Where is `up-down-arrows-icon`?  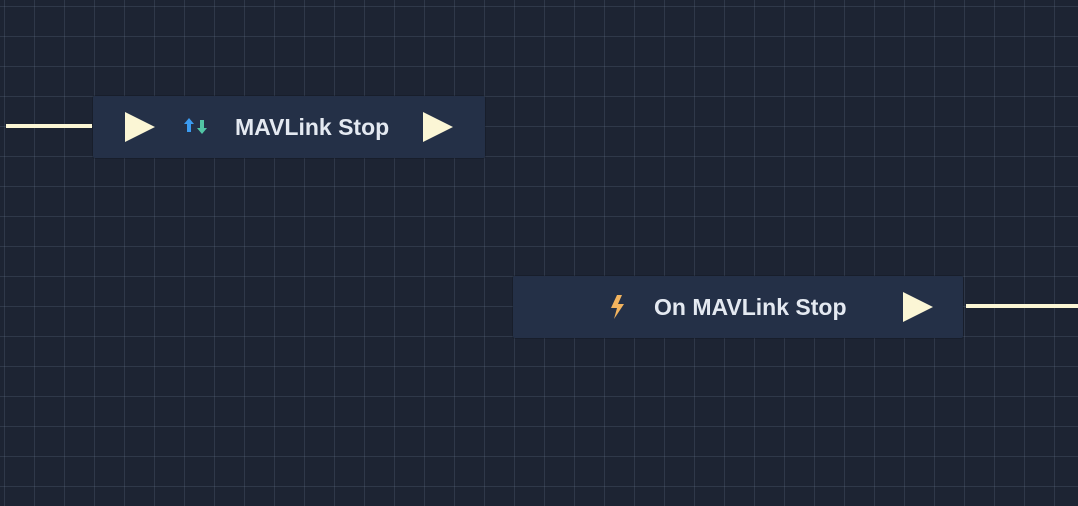
up-down-arrows-icon is located at coordinates (195, 126).